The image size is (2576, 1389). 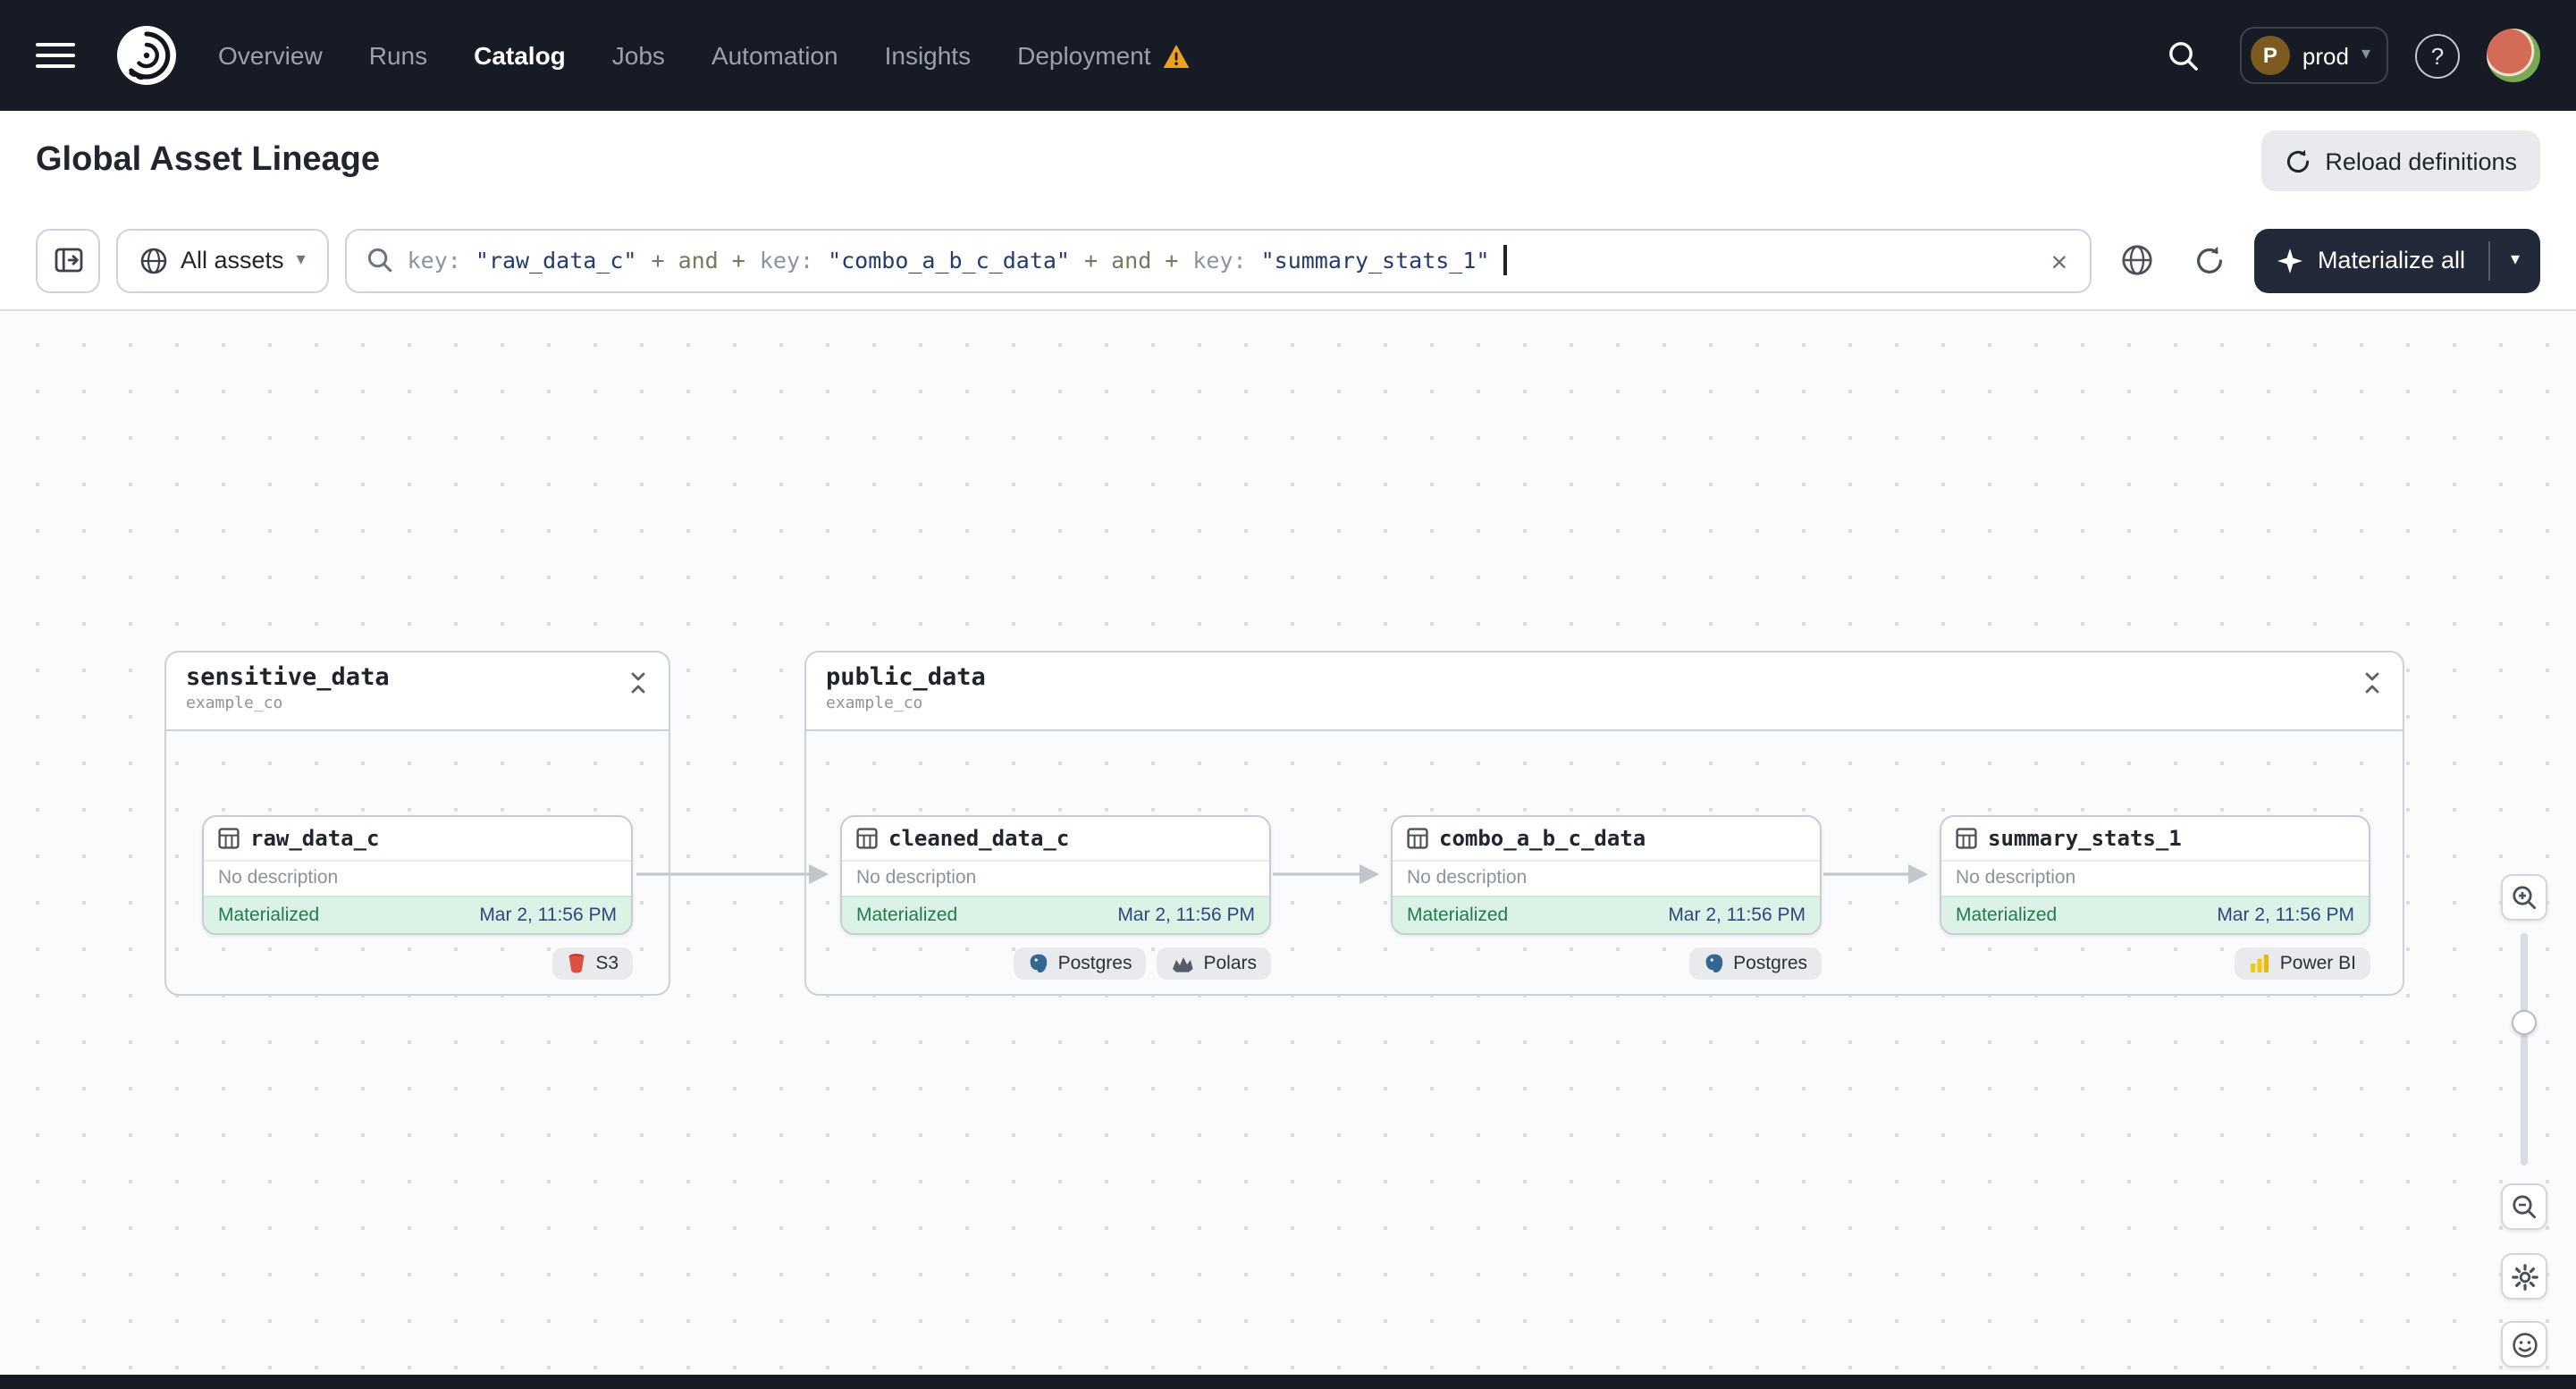 I want to click on feedback-button, so click(x=2524, y=1344).